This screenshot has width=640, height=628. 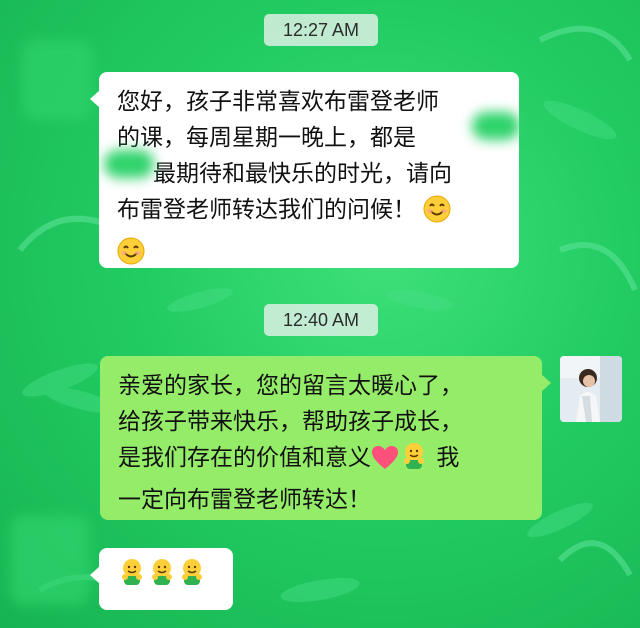 I want to click on message-text-line: 的课，每周星期一晚上，都是, so click(x=266, y=138).